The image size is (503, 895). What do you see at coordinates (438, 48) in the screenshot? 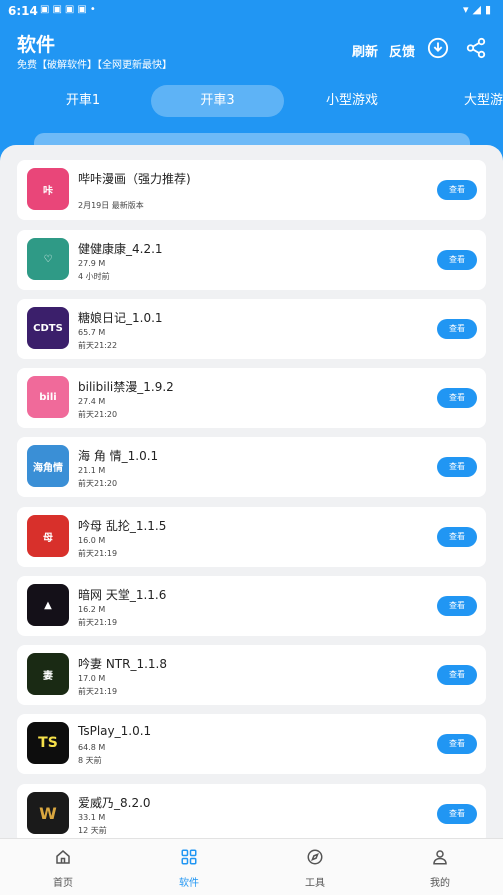
I see `download-icon` at bounding box center [438, 48].